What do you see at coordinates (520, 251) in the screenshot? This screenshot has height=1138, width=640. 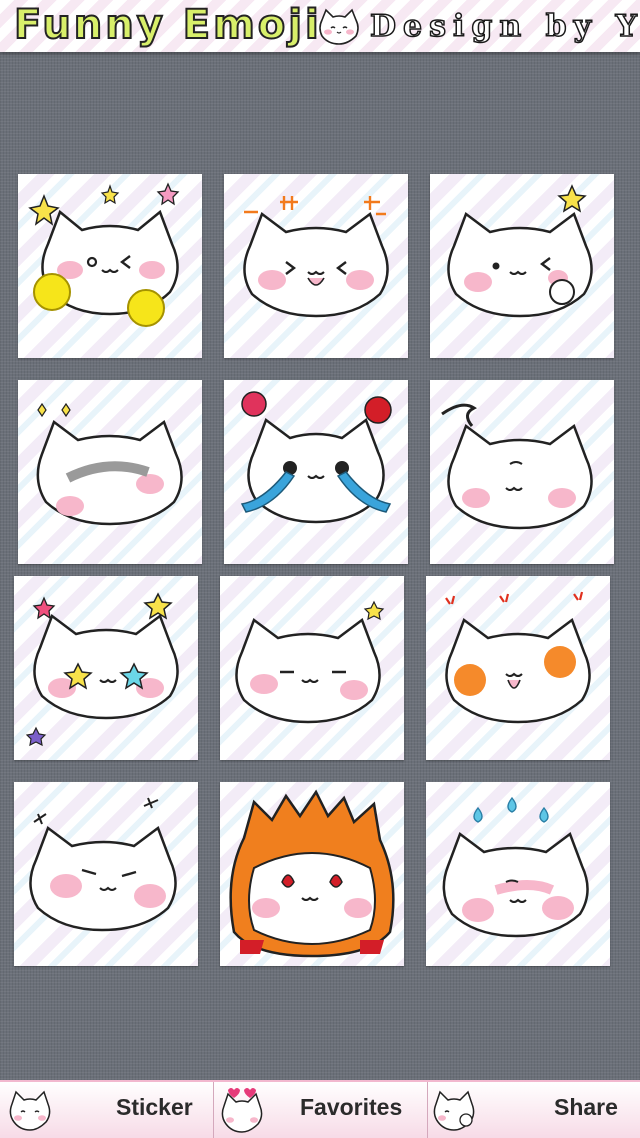 I see `wink-cat-sticker` at bounding box center [520, 251].